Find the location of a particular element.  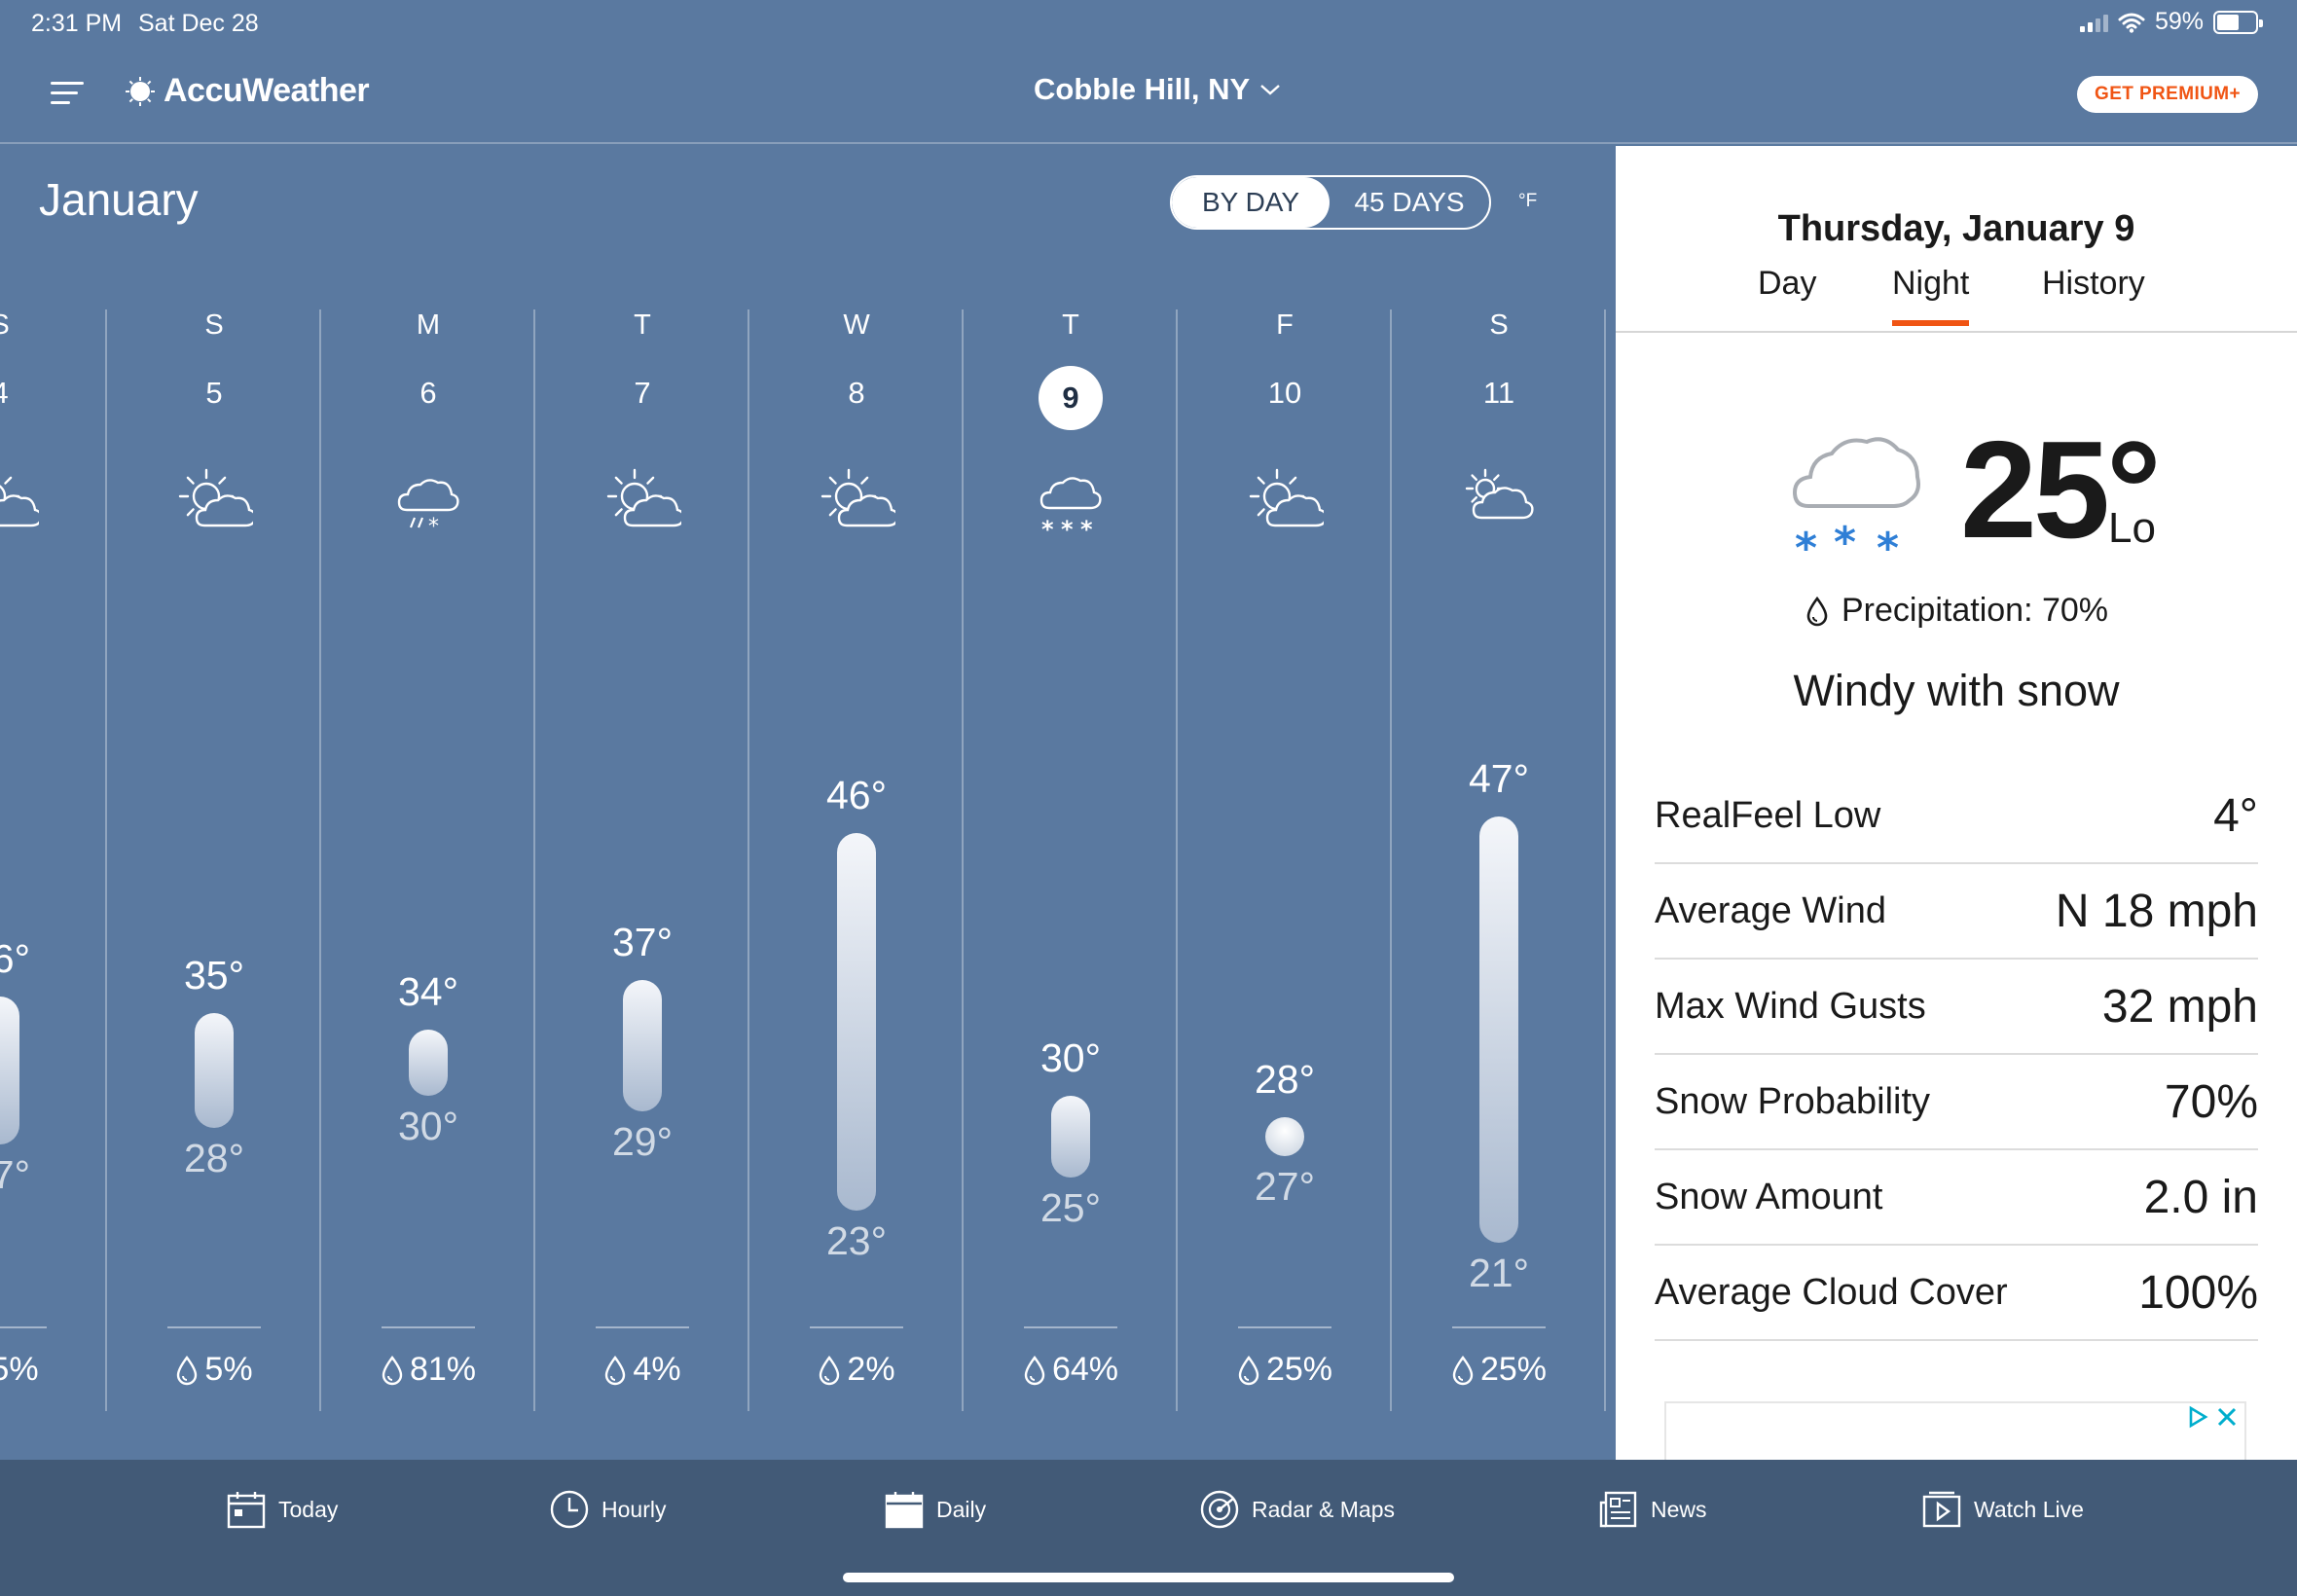

day-column: W 8 46° 23° 2% is located at coordinates (856, 860).